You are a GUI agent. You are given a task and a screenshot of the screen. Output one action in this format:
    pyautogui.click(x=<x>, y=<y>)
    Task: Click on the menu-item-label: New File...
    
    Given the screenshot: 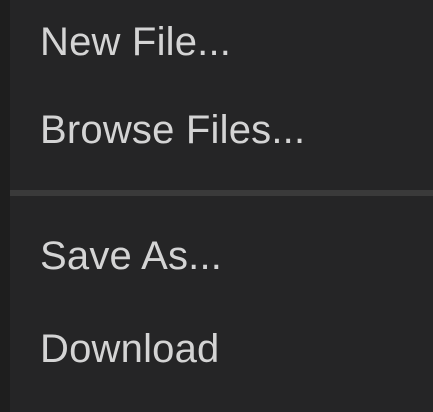 What is the action you would take?
    pyautogui.click(x=136, y=41)
    